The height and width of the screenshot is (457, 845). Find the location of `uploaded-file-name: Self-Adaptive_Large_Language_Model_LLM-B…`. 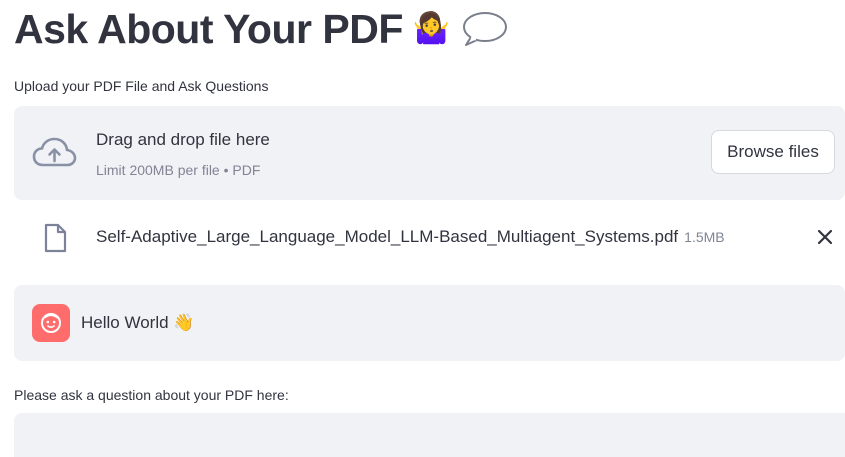

uploaded-file-name: Self-Adaptive_Large_Language_Model_LLM-B… is located at coordinates (410, 237).